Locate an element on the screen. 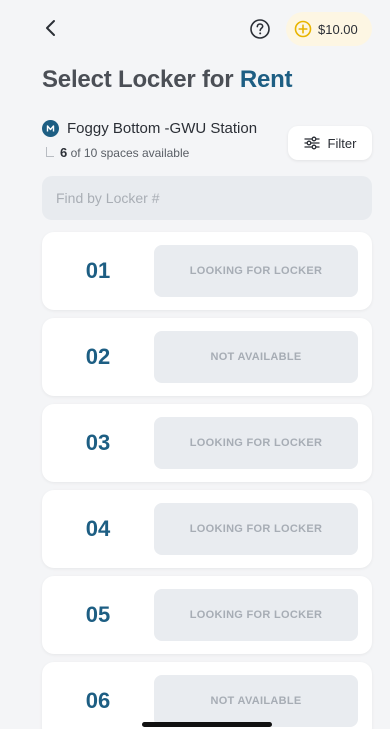 The height and width of the screenshot is (729, 390). page-title: Select Locker for Rent is located at coordinates (167, 80).